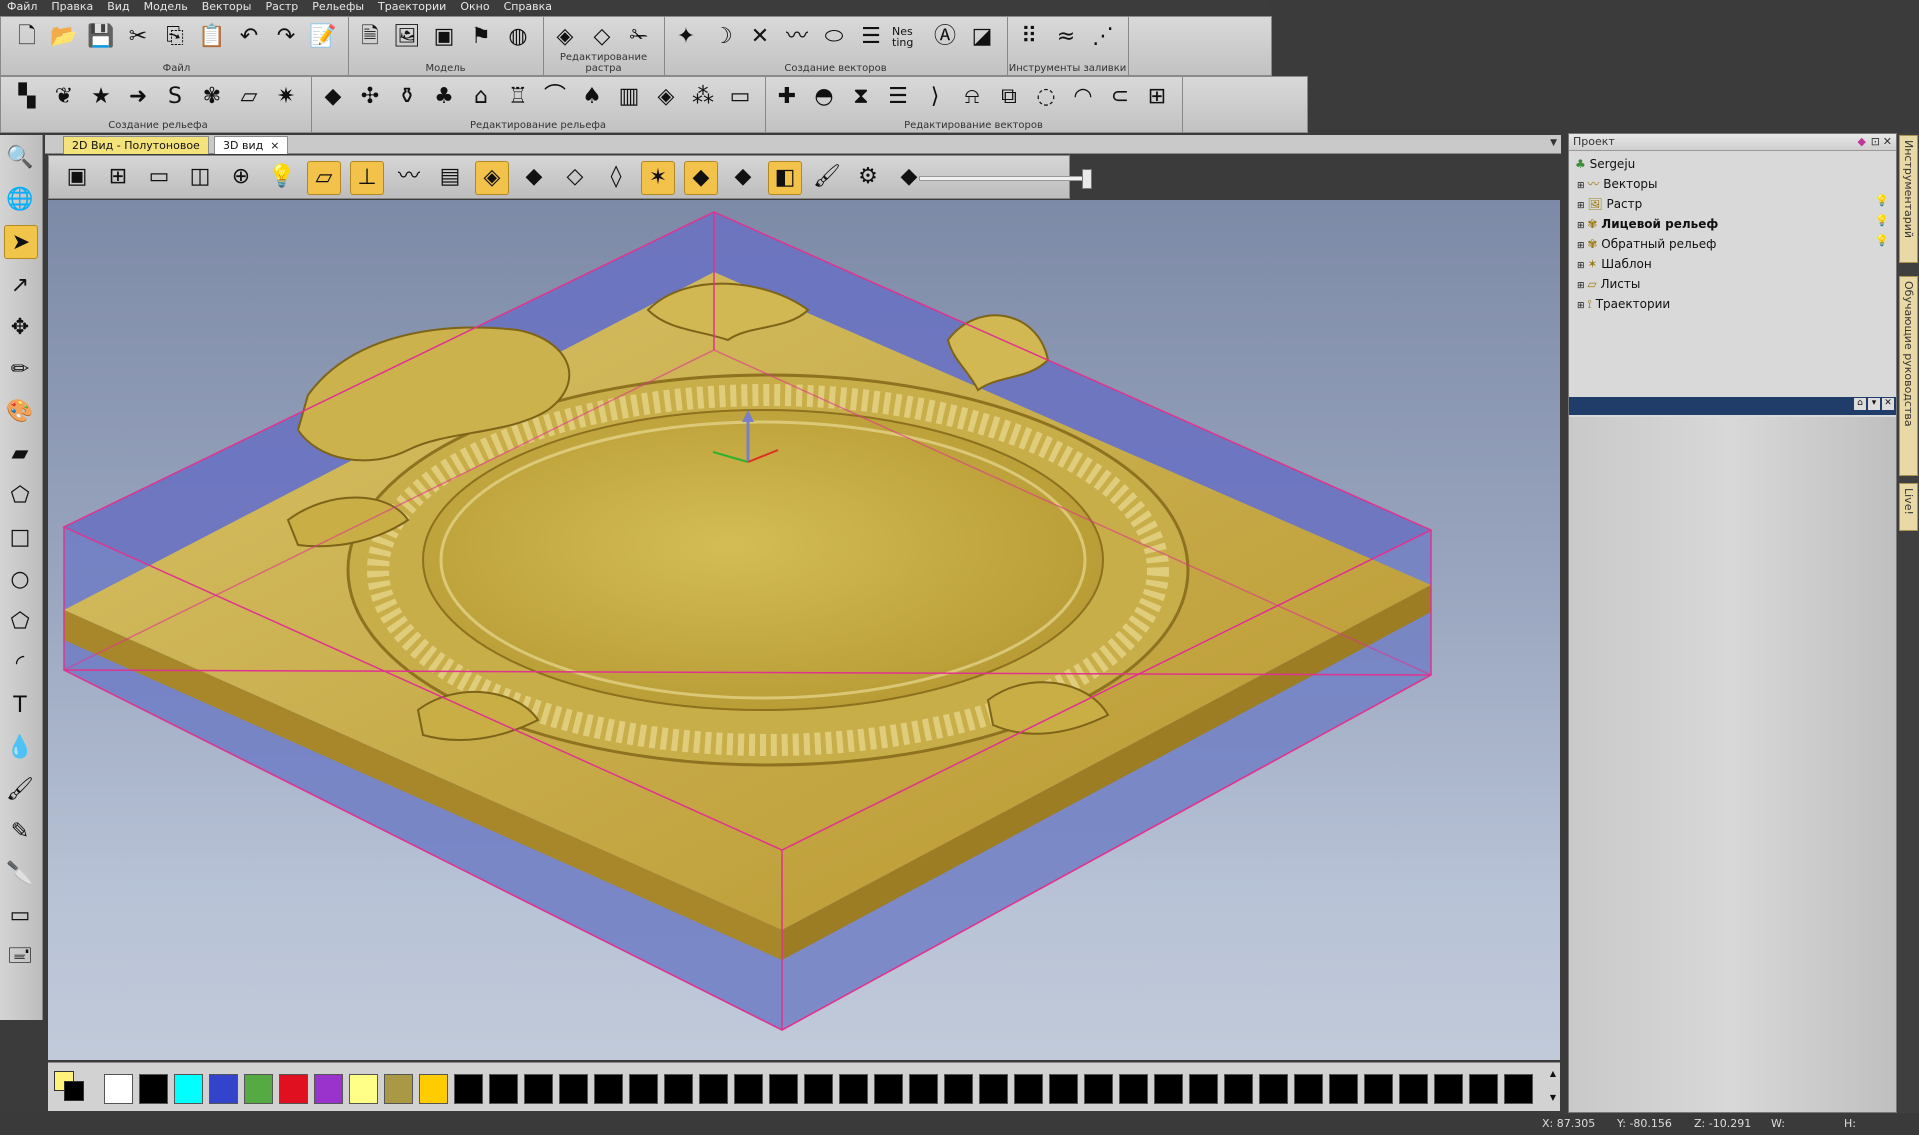  I want to click on red-model-icon: ⚑, so click(481, 37).